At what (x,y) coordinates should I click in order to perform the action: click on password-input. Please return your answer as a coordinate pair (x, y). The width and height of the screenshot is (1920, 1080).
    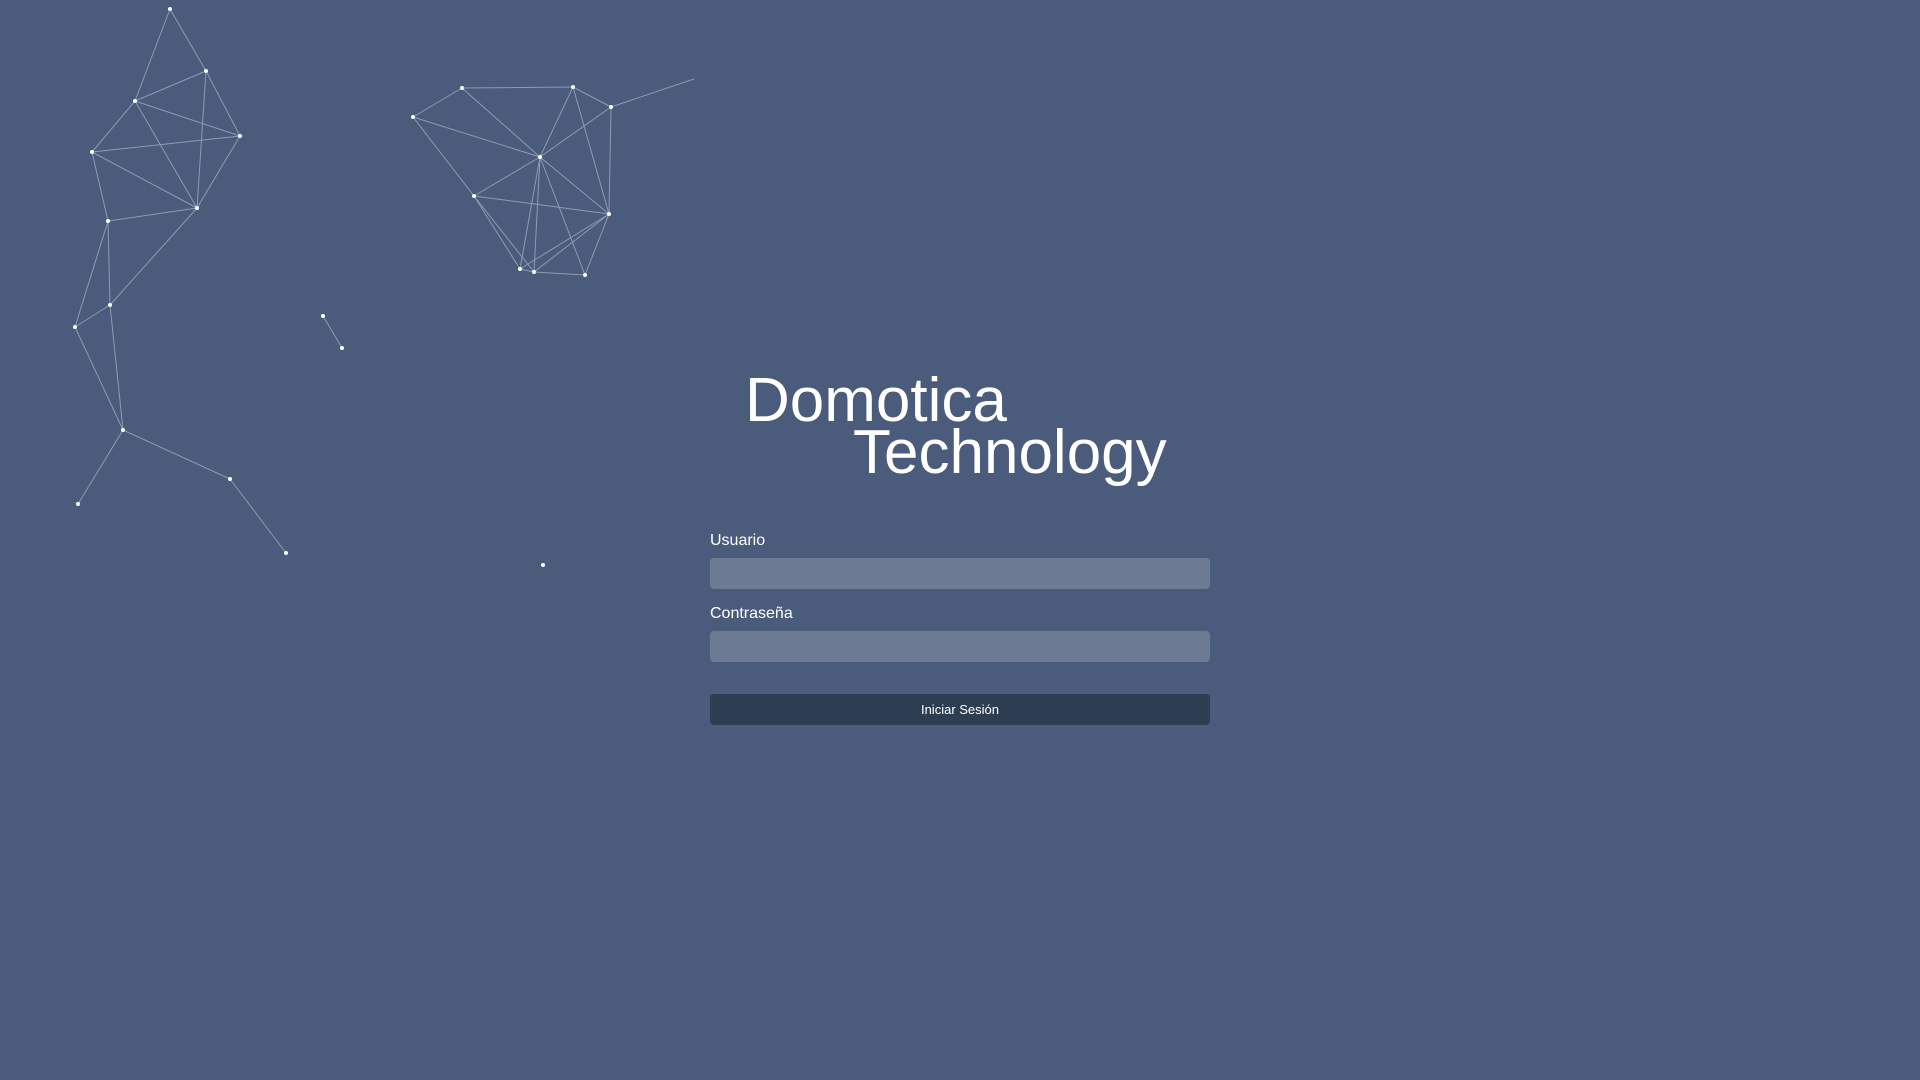
    Looking at the image, I should click on (960, 646).